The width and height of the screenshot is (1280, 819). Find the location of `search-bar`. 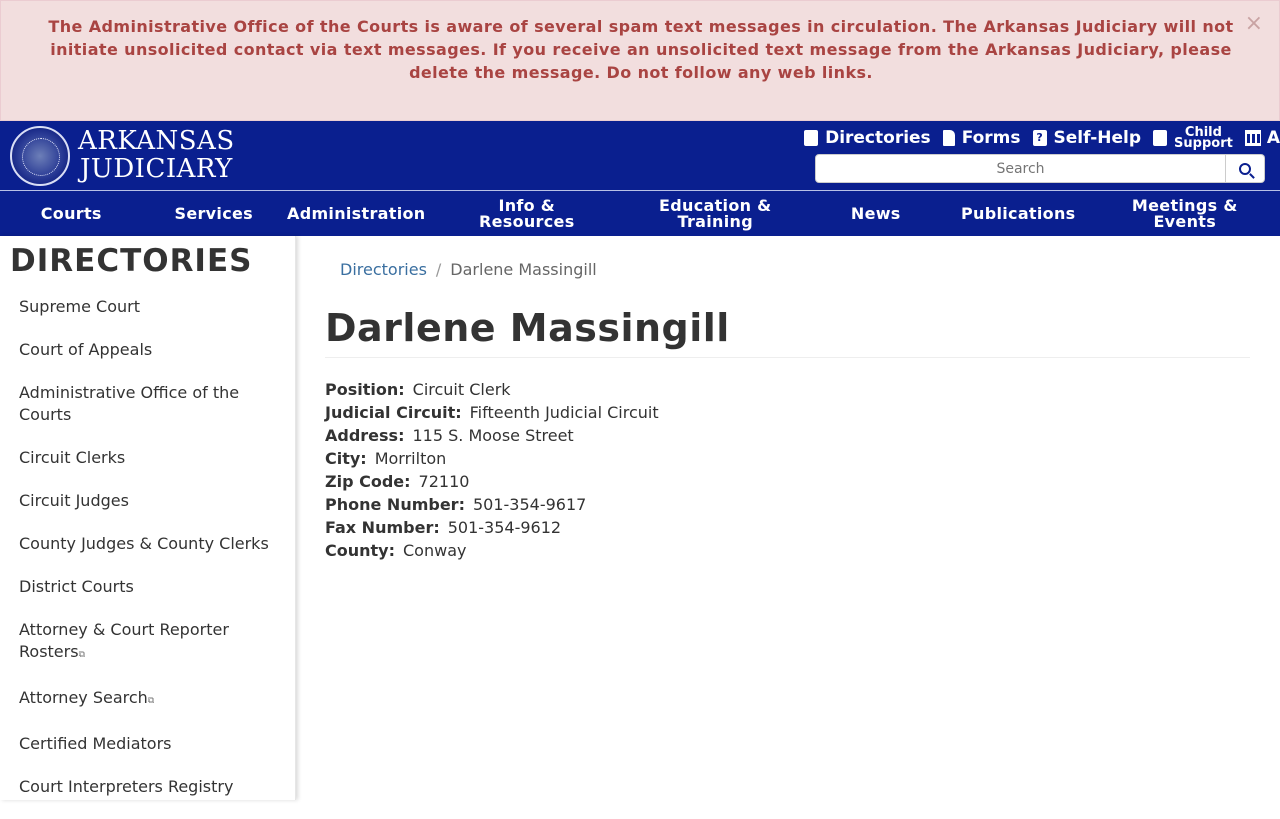

search-bar is located at coordinates (1040, 168).